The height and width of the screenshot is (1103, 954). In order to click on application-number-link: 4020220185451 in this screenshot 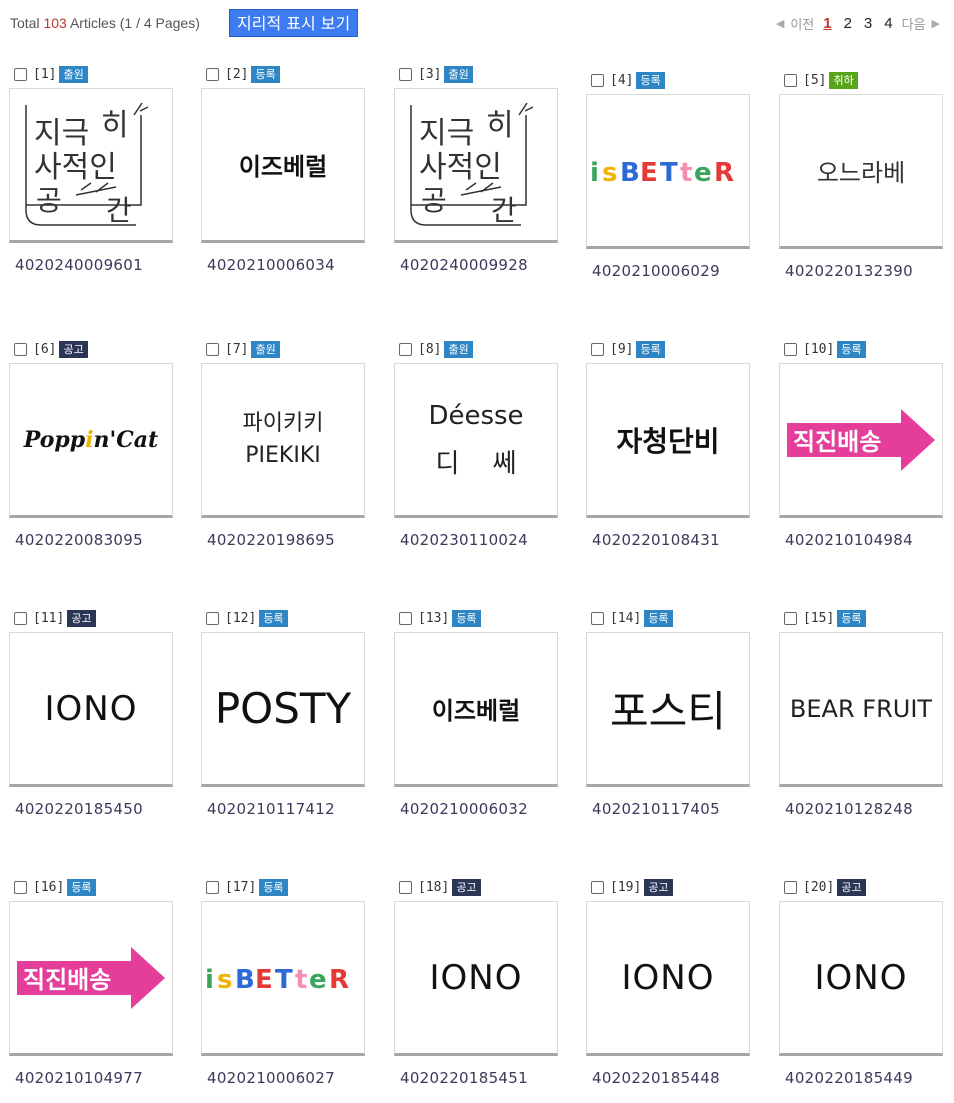, I will do `click(477, 1078)`.